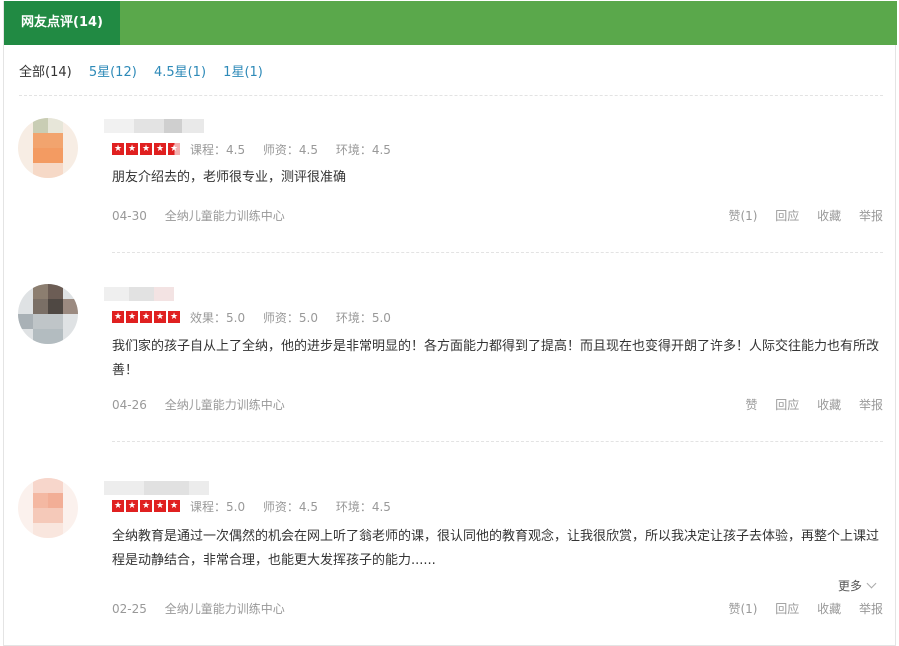  What do you see at coordinates (229, 177) in the screenshot?
I see `review-text: 朋友介绍去的，老师很专业，测评很准确` at bounding box center [229, 177].